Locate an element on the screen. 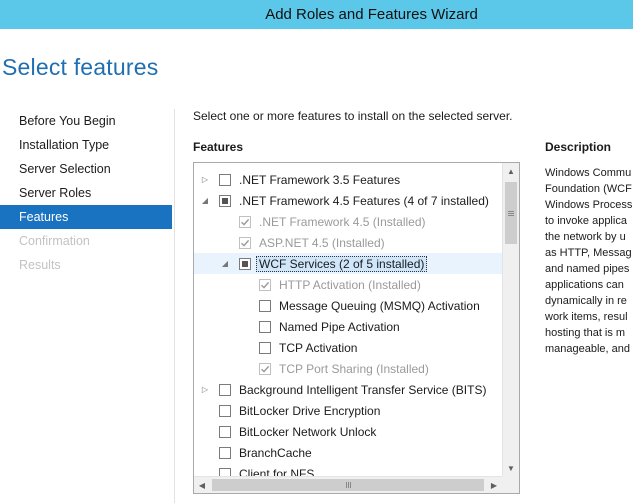 The image size is (633, 503). description-line: Windows Process is located at coordinates (589, 205).